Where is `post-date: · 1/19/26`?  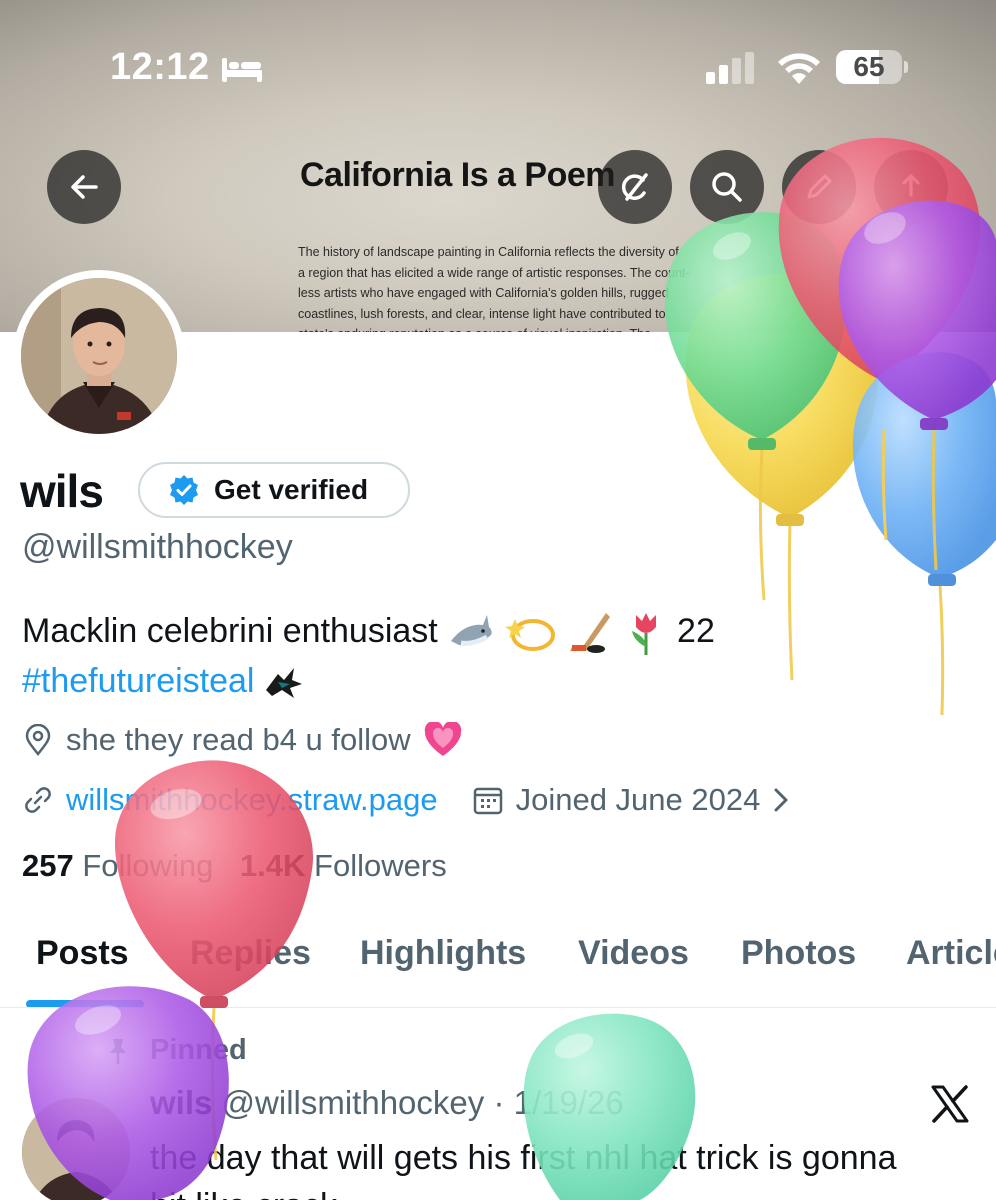 post-date: · 1/19/26 is located at coordinates (558, 1102).